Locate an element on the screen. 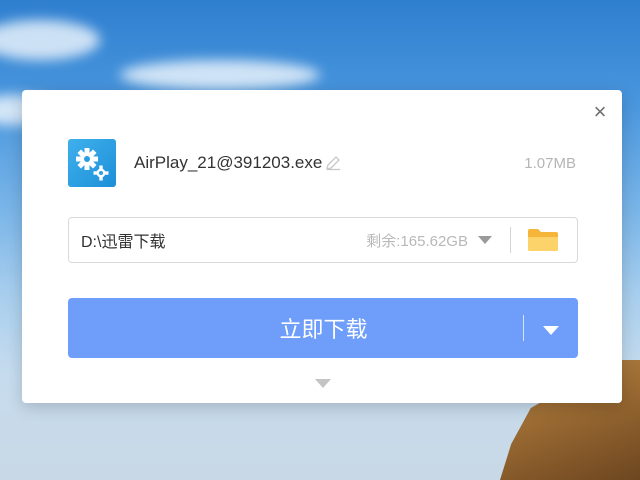 The width and height of the screenshot is (640, 480). save-path-value: D:\迅雷下载 is located at coordinates (123, 240).